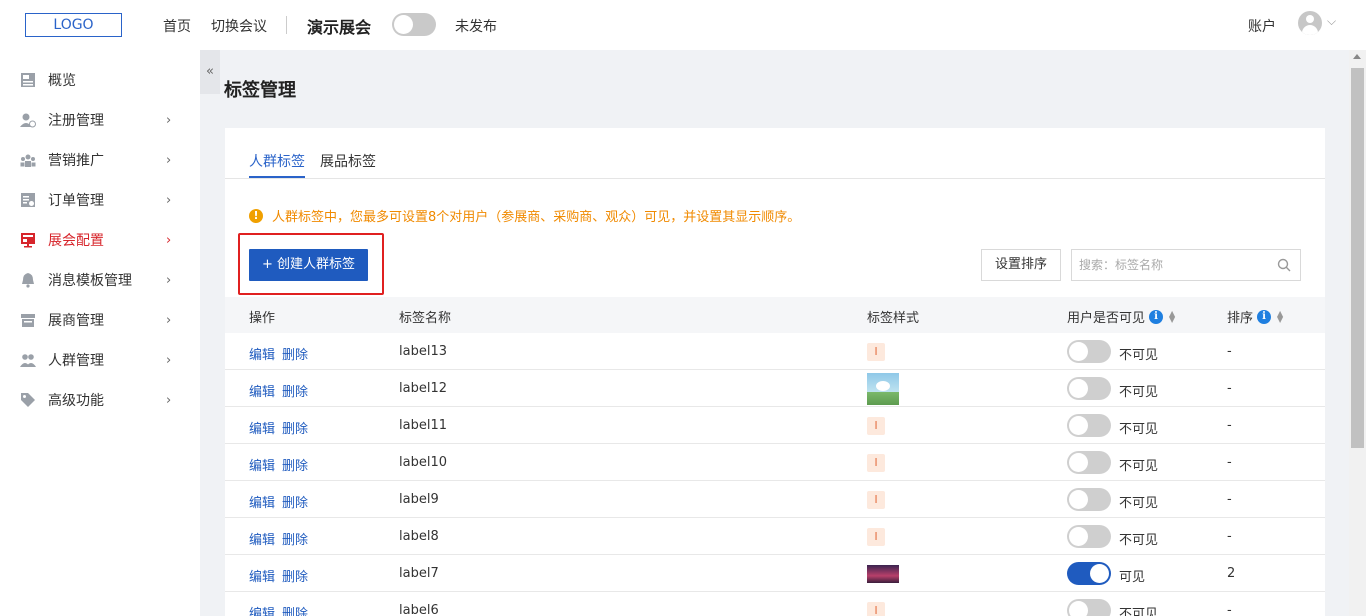 The width and height of the screenshot is (1366, 616). I want to click on scroll-thumb, so click(1357, 258).